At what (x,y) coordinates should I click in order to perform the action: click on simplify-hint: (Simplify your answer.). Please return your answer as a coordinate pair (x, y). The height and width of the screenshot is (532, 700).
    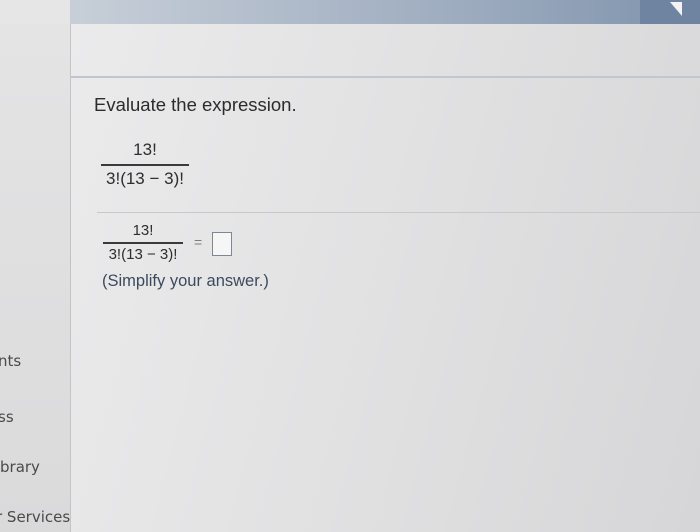
    Looking at the image, I should click on (185, 281).